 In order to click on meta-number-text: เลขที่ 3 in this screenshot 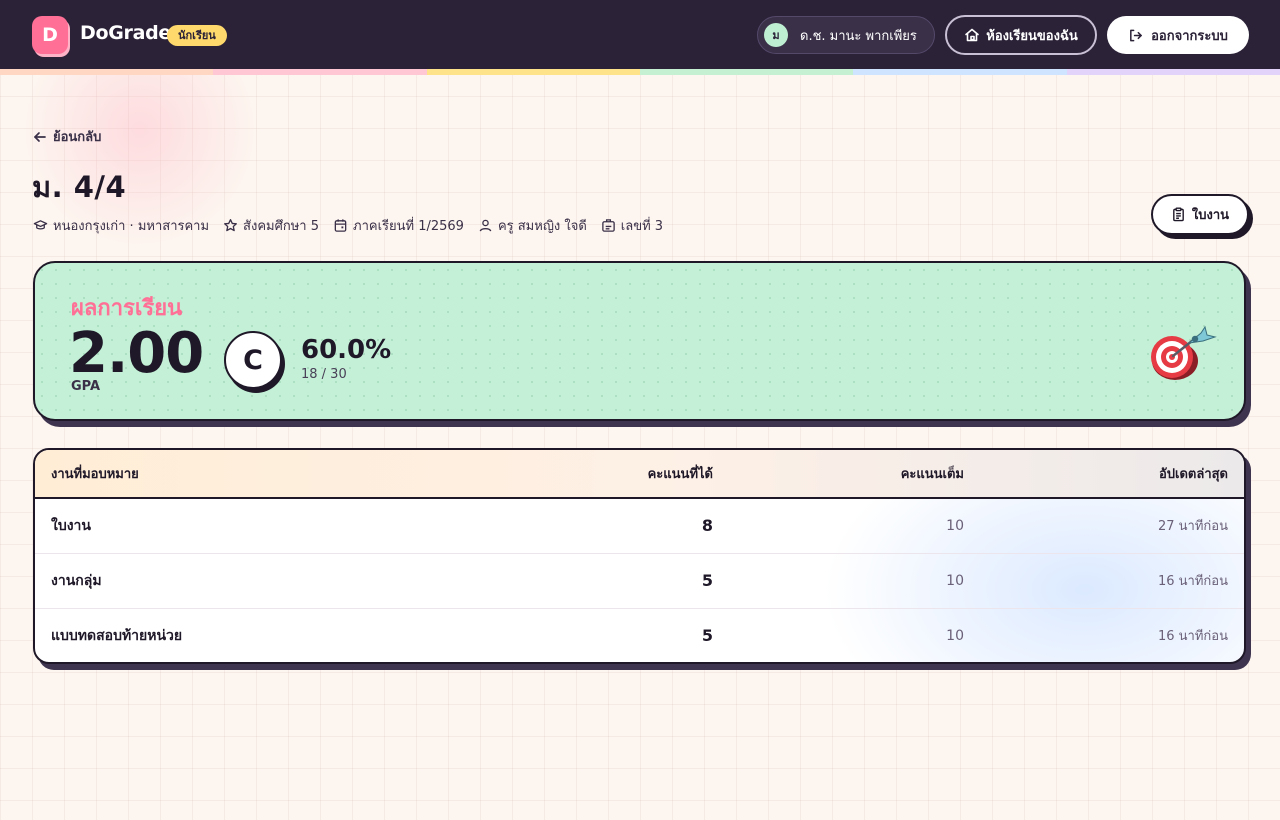, I will do `click(642, 226)`.